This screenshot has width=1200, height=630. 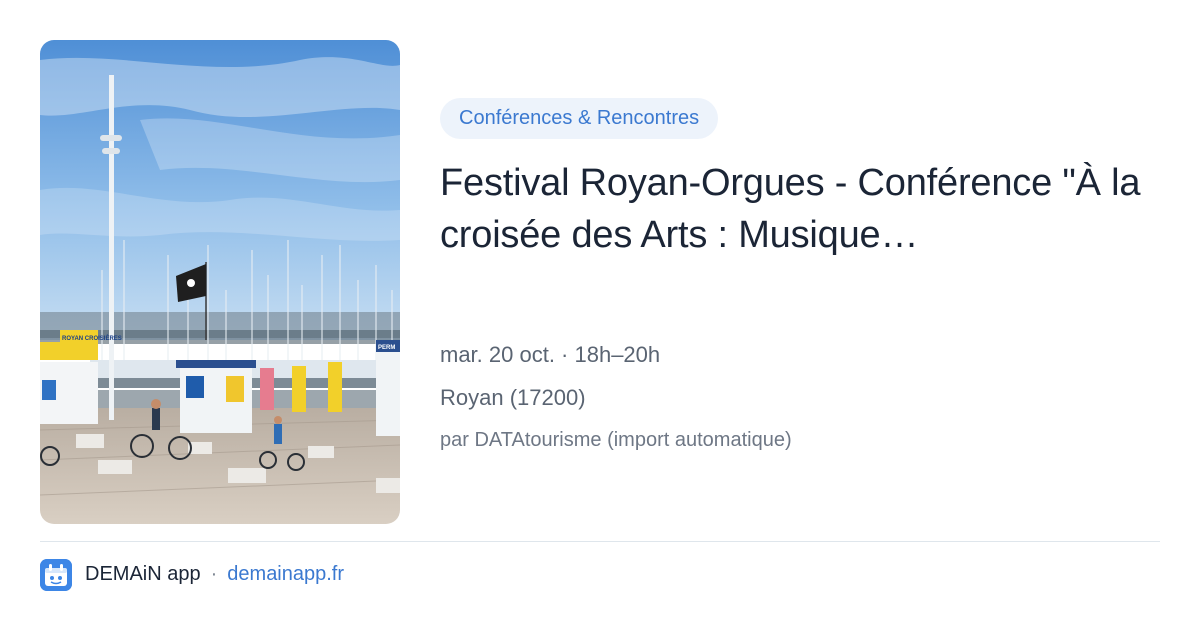 I want to click on photo-sign-text: ROYAN CROISIÈRES, so click(x=92, y=338).